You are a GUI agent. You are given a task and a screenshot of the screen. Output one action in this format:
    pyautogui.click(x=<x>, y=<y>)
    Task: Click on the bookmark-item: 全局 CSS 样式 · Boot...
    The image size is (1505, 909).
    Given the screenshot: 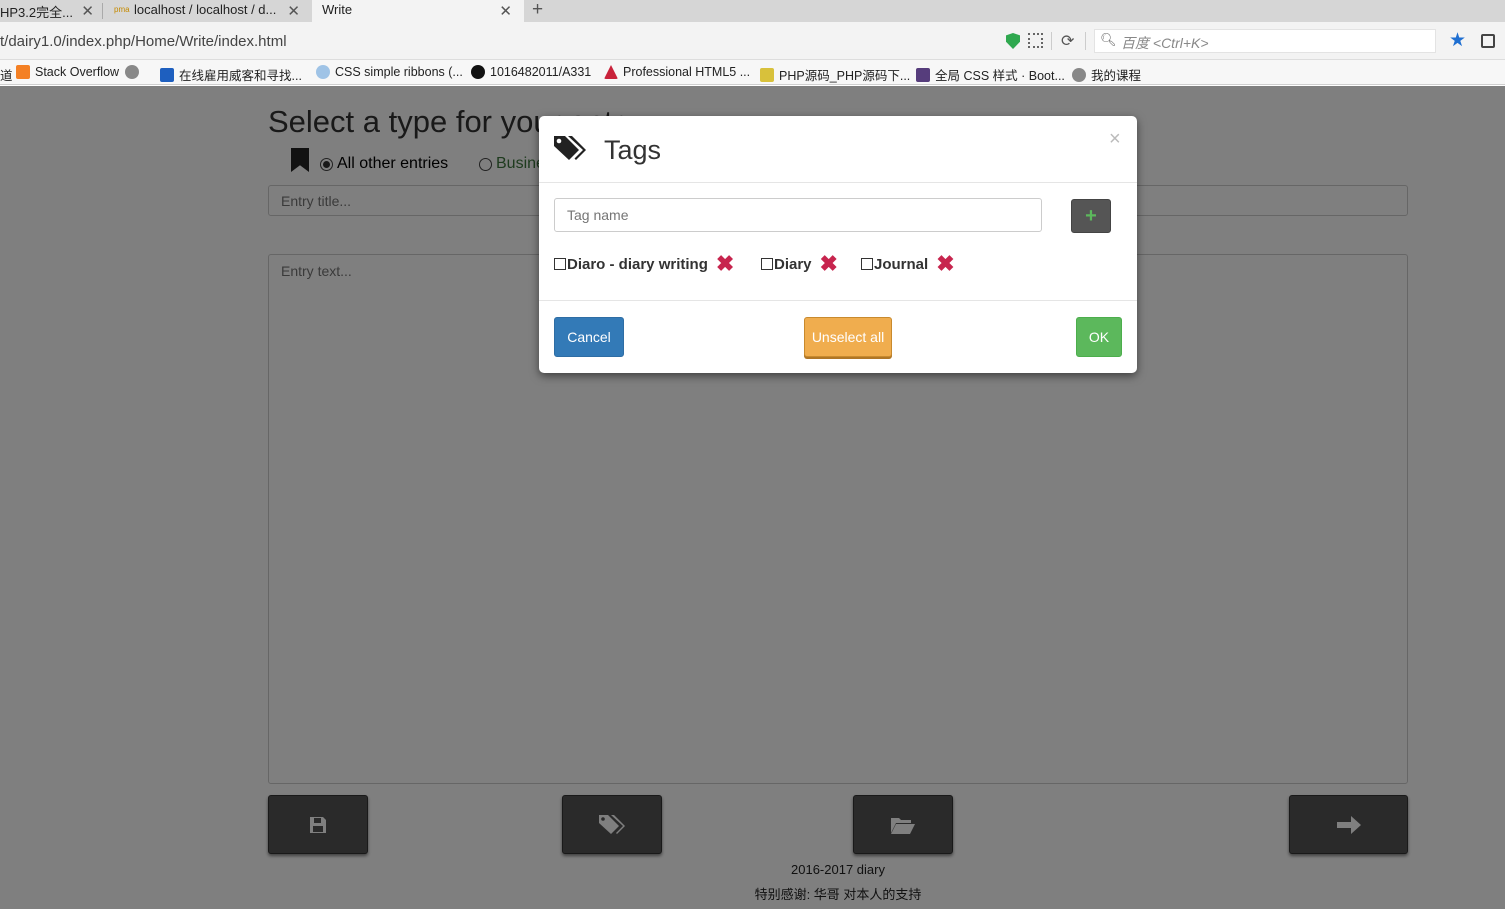 What is the action you would take?
    pyautogui.click(x=990, y=74)
    